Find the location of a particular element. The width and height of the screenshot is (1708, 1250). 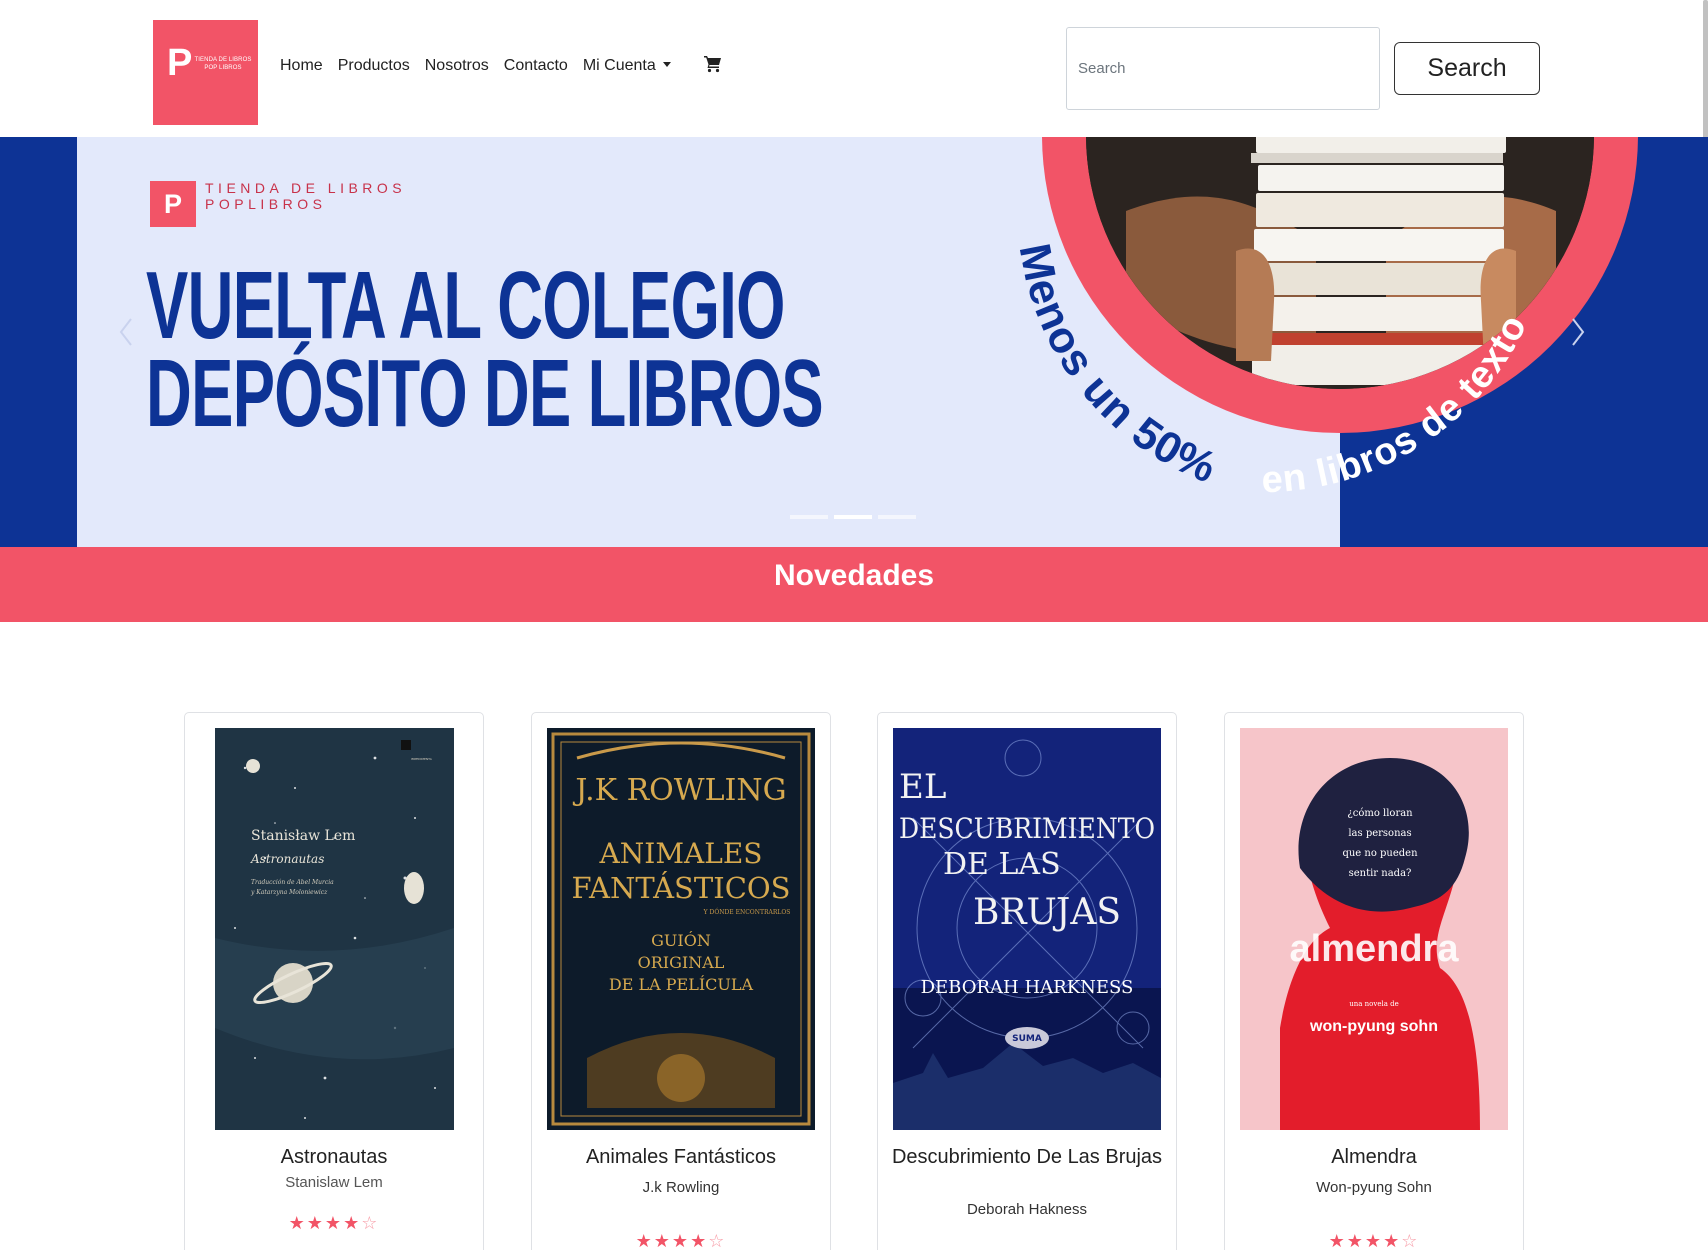

carousel-prev-icon is located at coordinates (126, 332).